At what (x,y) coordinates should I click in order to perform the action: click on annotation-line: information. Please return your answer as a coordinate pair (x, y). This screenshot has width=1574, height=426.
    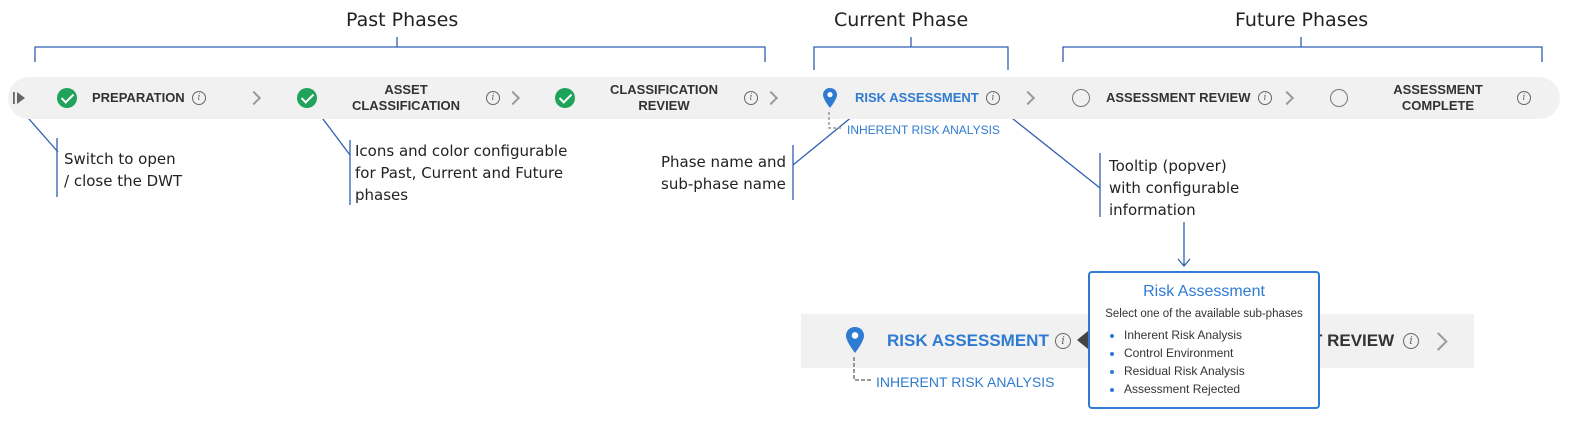
    Looking at the image, I should click on (1152, 210).